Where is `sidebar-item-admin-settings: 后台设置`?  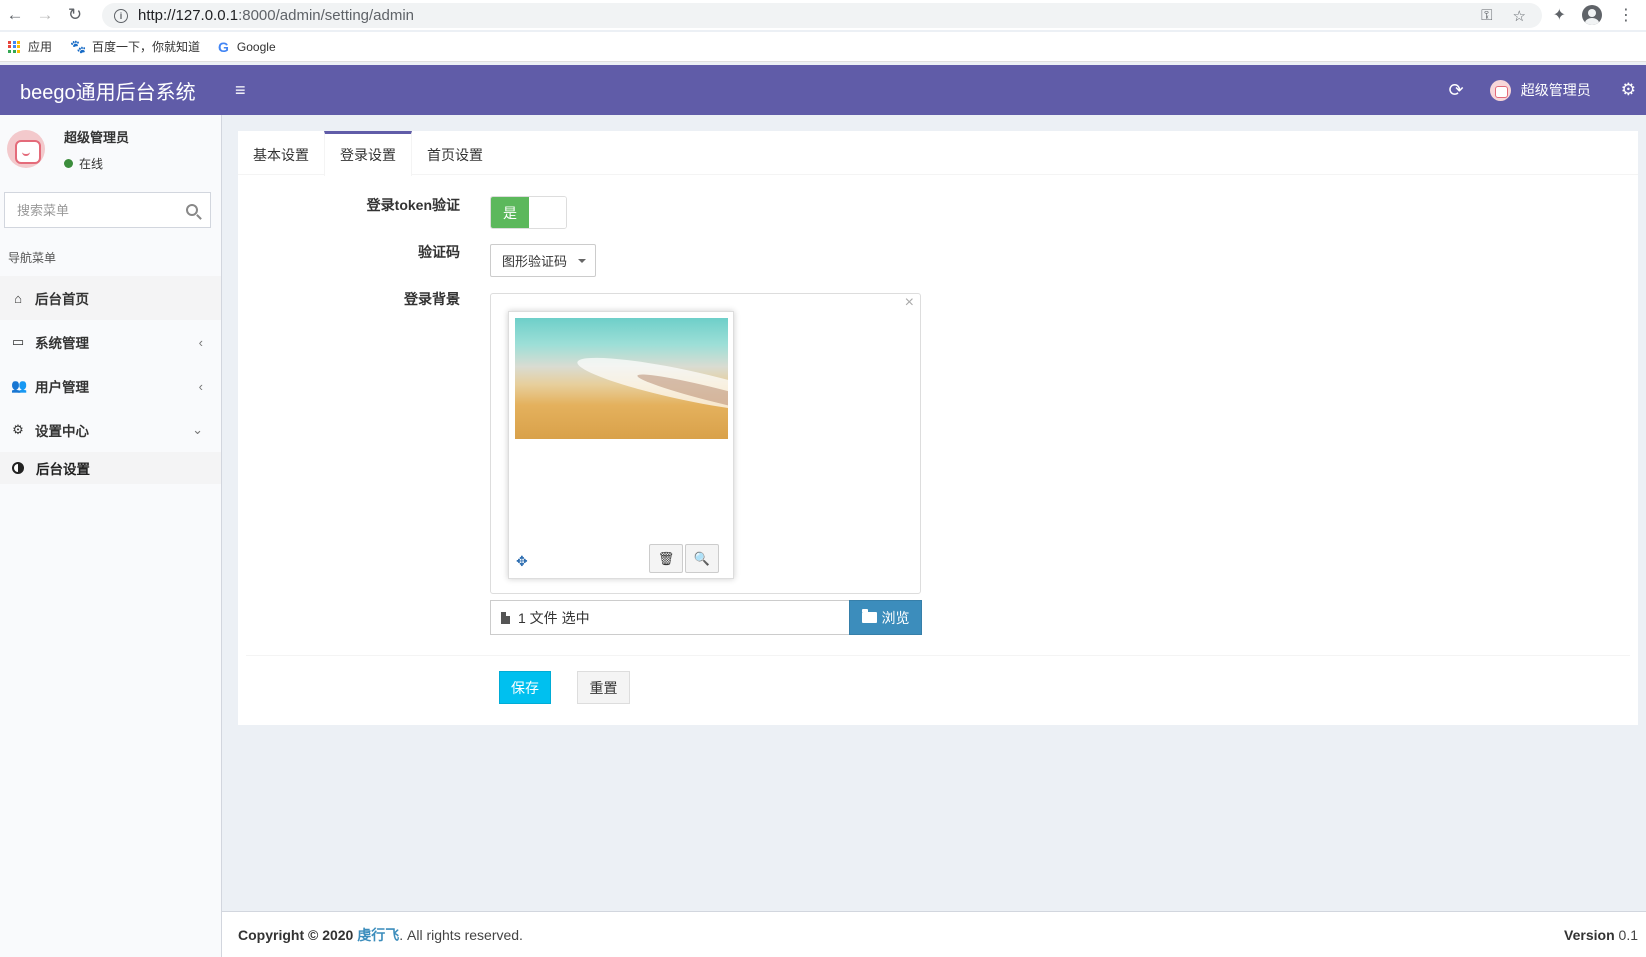
sidebar-item-admin-settings: 后台设置 is located at coordinates (110, 468).